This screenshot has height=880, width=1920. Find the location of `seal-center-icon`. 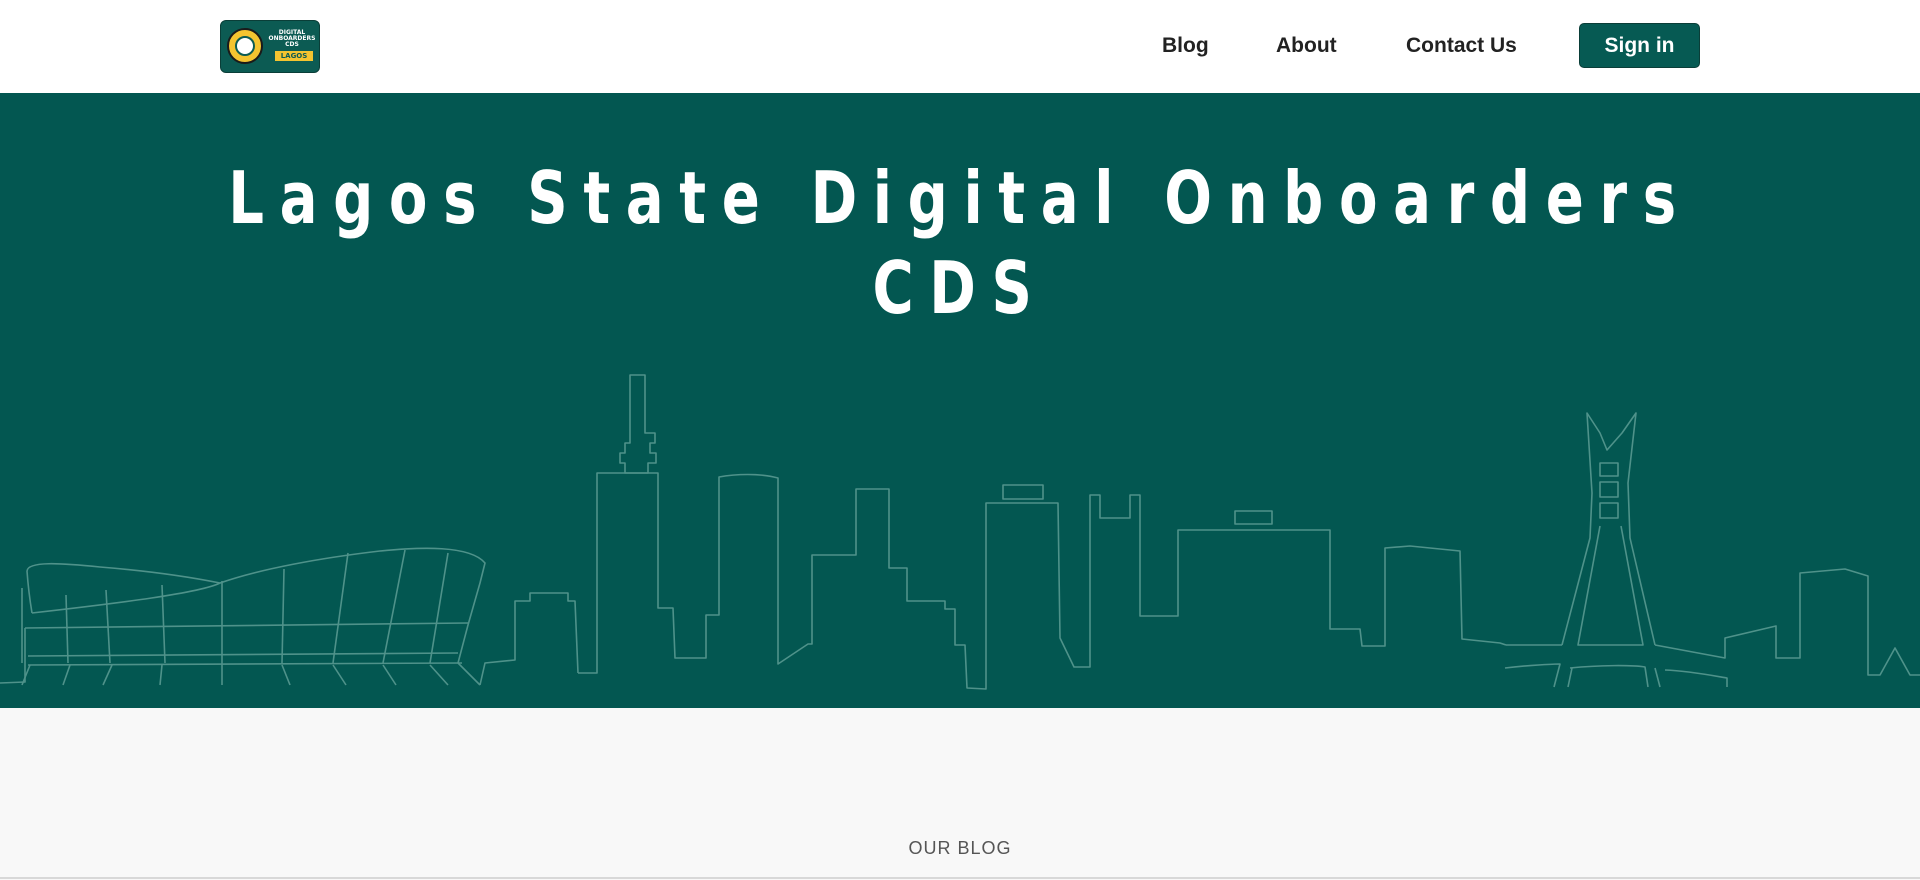

seal-center-icon is located at coordinates (245, 46).